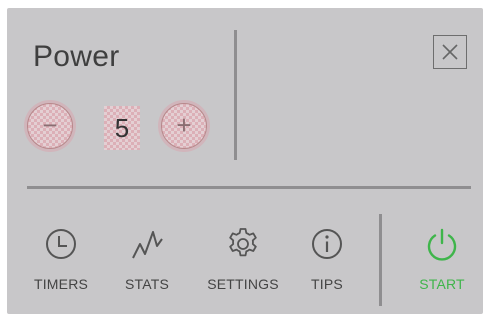 The image size is (490, 318). I want to click on nav-tips-button: TIPS, so click(327, 259).